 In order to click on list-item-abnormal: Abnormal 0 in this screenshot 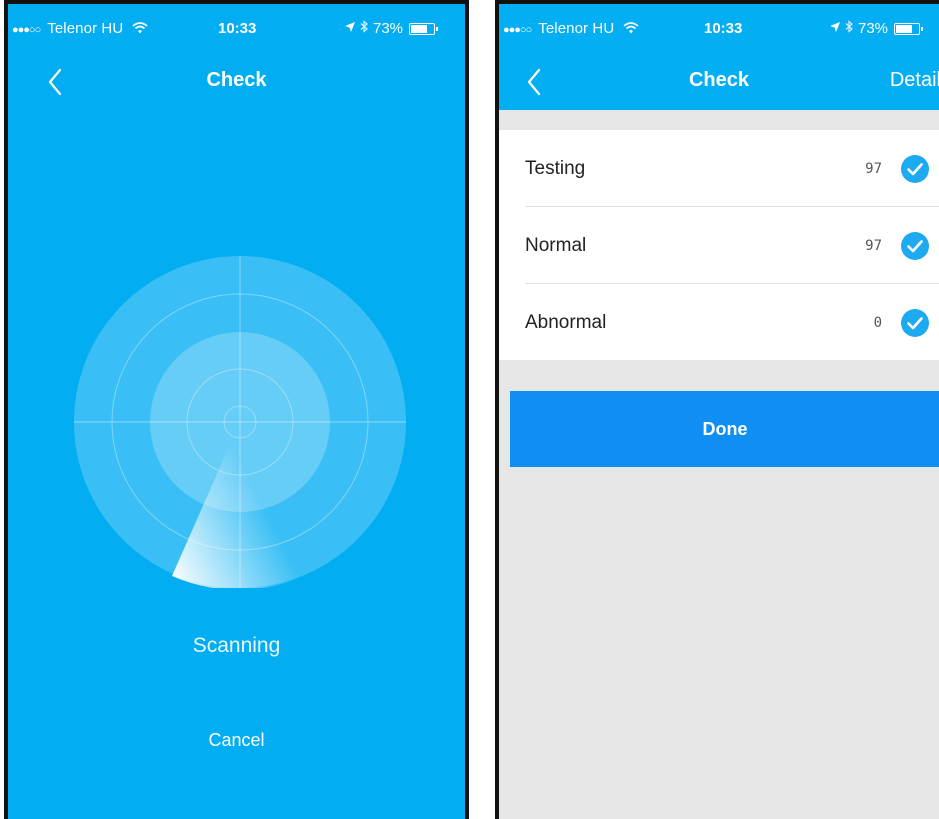, I will do `click(719, 322)`.